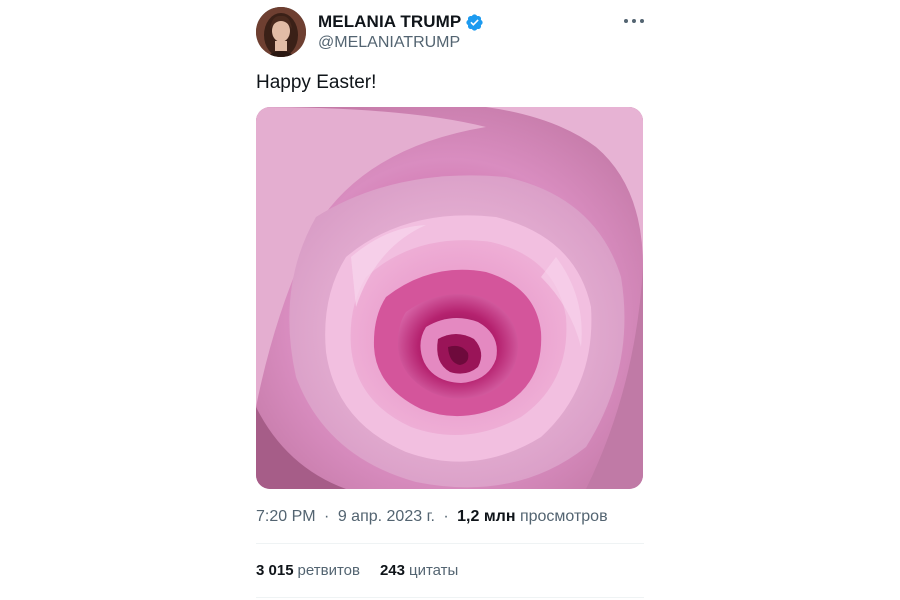 Image resolution: width=900 pixels, height=600 pixels. I want to click on quotes-stat: 243 цитаты, so click(419, 570).